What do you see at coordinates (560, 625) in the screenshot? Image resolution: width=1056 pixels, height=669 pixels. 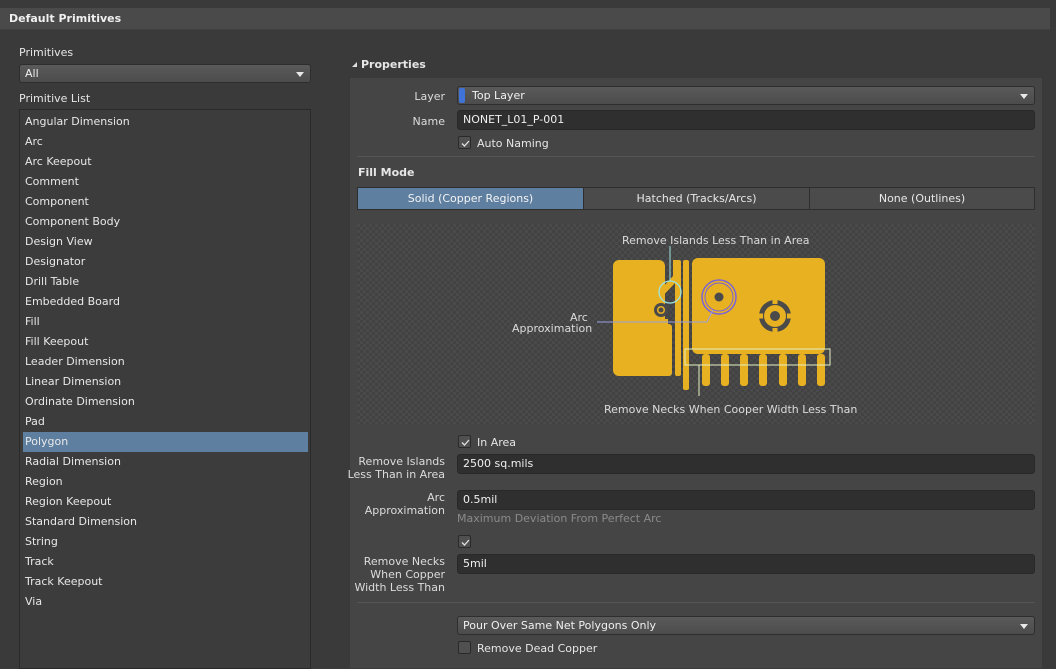 I see `pour-over-value: Pour Over Same Net Polygons Only` at bounding box center [560, 625].